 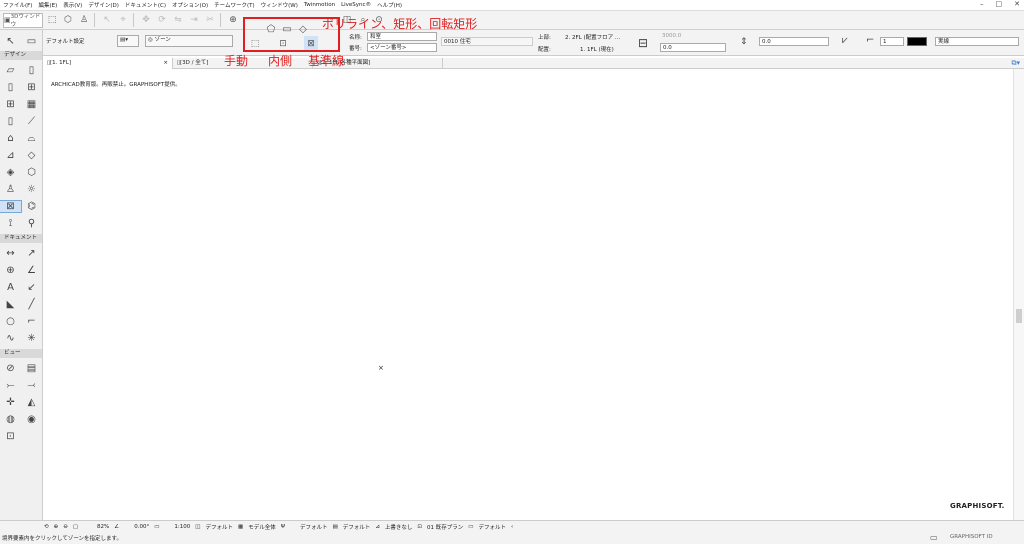 I want to click on stair-tool-icon: ⊿, so click(x=10, y=155).